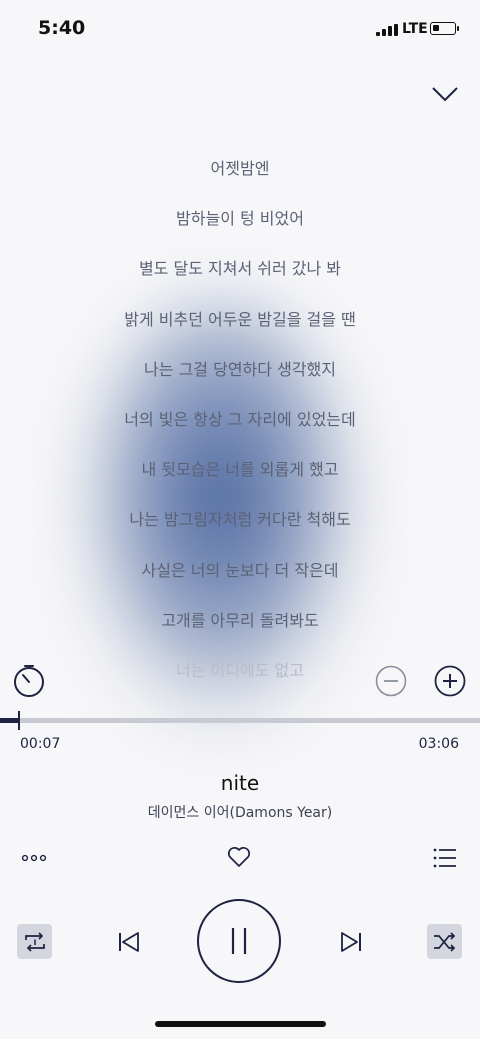  What do you see at coordinates (240, 476) in the screenshot?
I see `lyric-line: 내 뒷모습은 너를 외롭게 했고` at bounding box center [240, 476].